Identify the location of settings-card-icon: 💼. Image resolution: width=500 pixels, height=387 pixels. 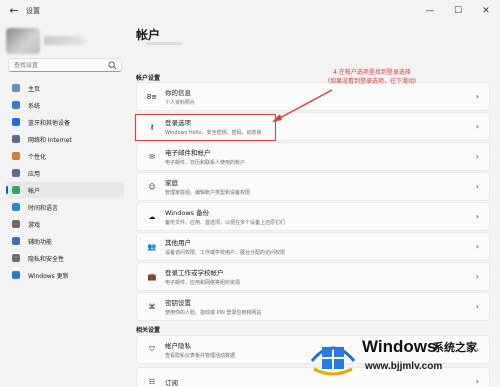
(152, 276).